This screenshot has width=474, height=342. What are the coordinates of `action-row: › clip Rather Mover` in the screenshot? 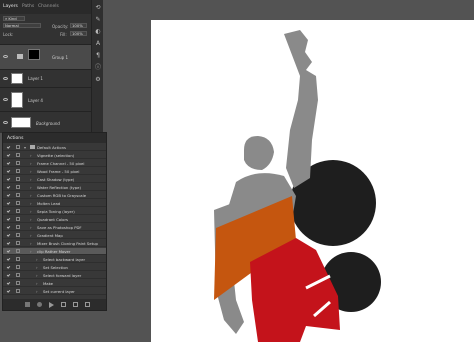 It's located at (54, 251).